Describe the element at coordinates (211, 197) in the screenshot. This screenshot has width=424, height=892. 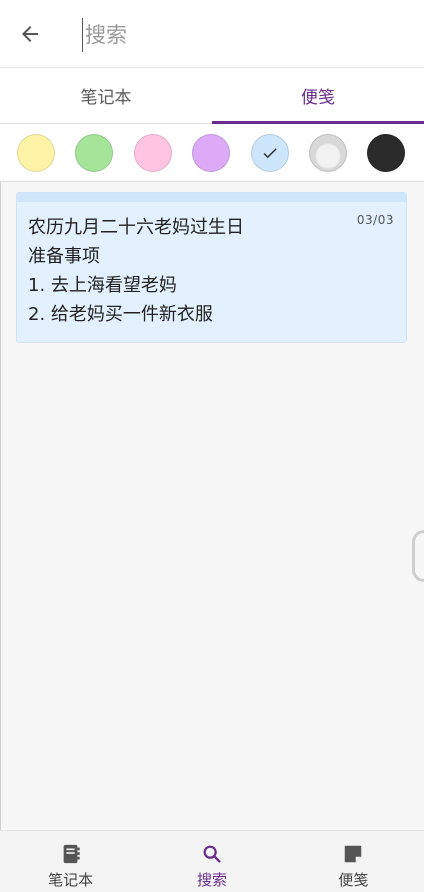
I see `note-color-strip` at that location.